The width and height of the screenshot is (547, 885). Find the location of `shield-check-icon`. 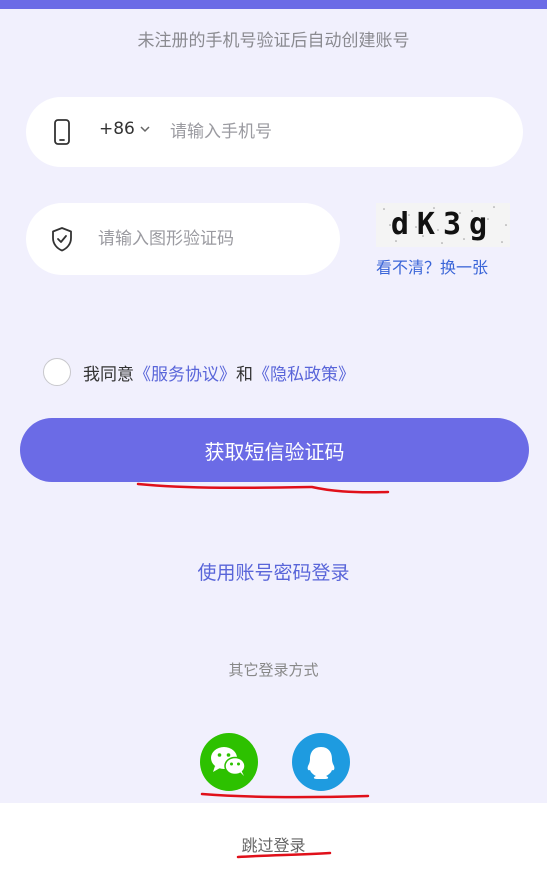

shield-check-icon is located at coordinates (62, 239).